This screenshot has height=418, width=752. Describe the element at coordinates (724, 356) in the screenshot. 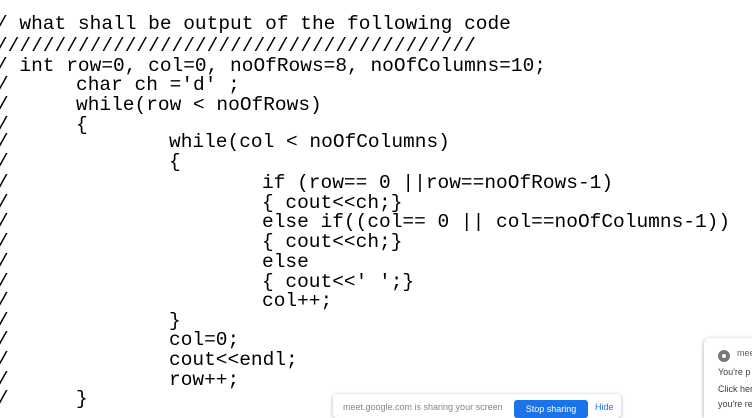

I see `chrome-icon` at that location.